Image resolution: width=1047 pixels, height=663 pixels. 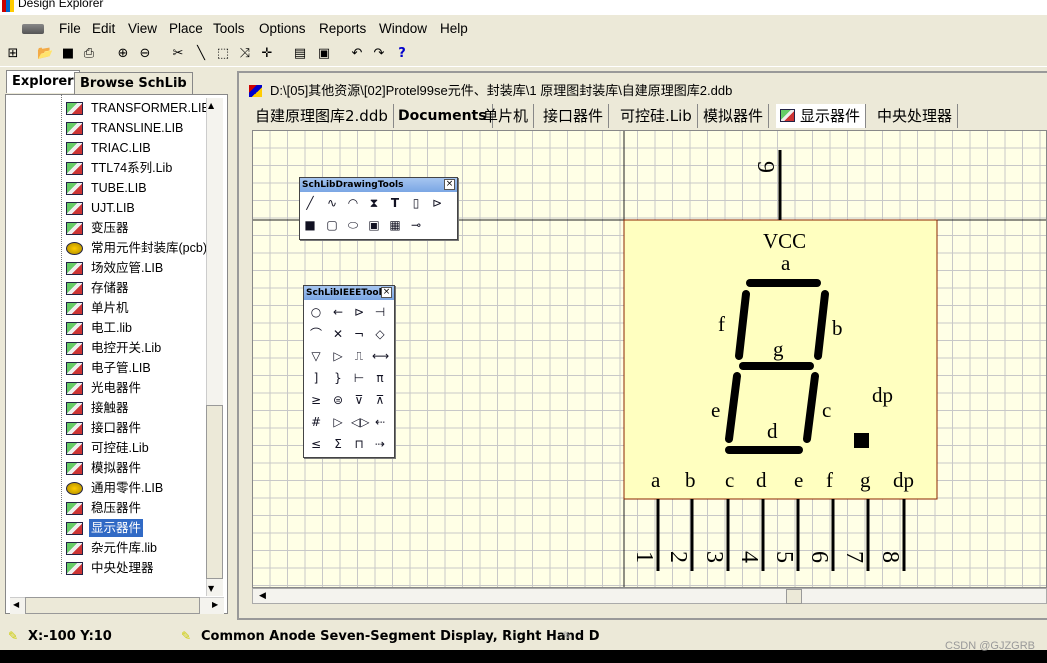 I want to click on ieee-analog-icon: ⌒, so click(x=316, y=334).